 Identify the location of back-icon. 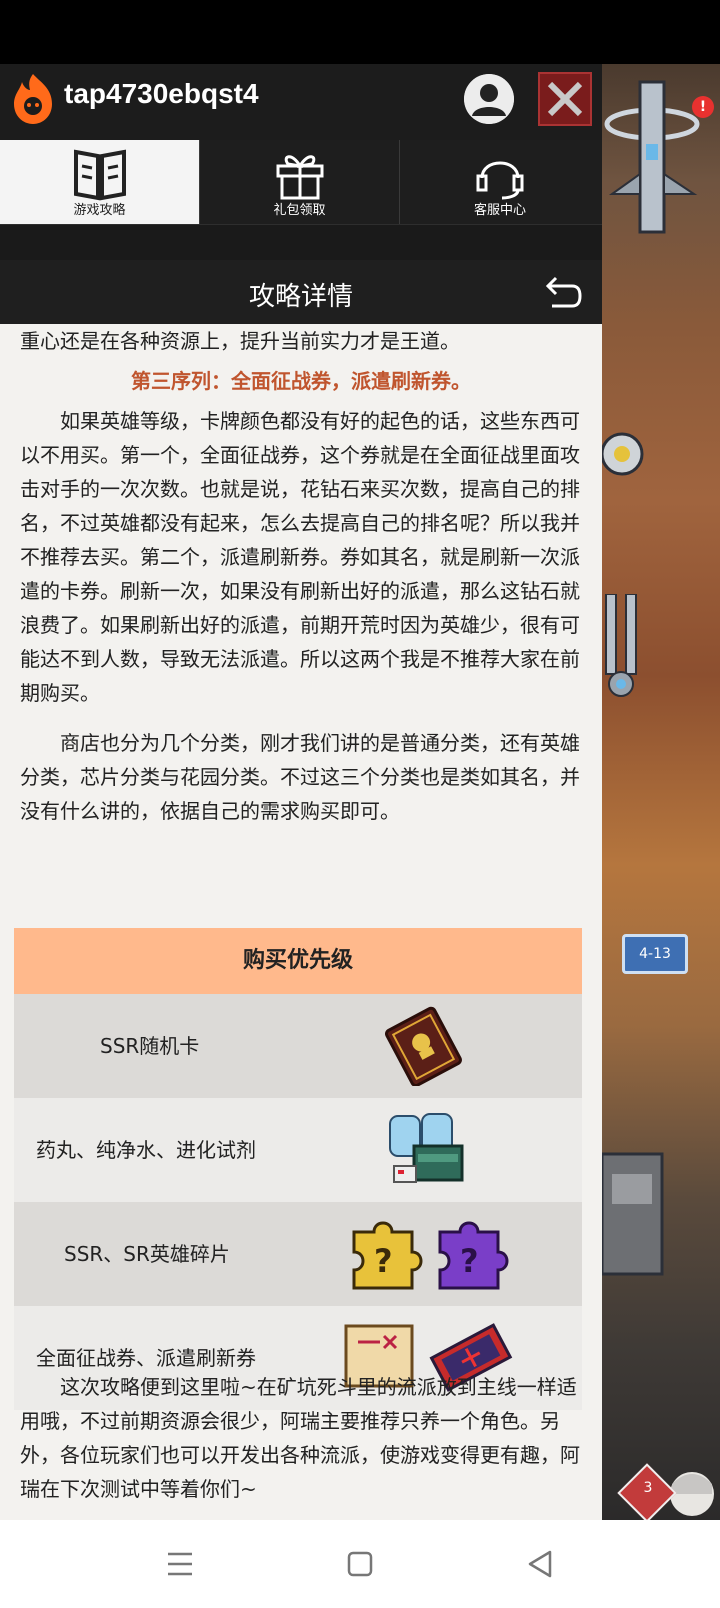
(562, 292).